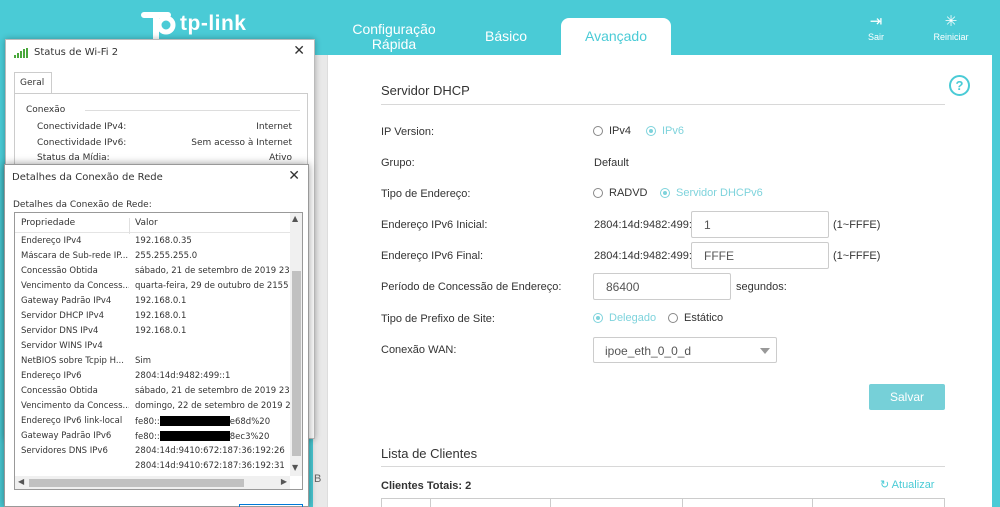  Describe the element at coordinates (432, 256) in the screenshot. I see `end-address-label: Endereço IPv6 Final:` at that location.